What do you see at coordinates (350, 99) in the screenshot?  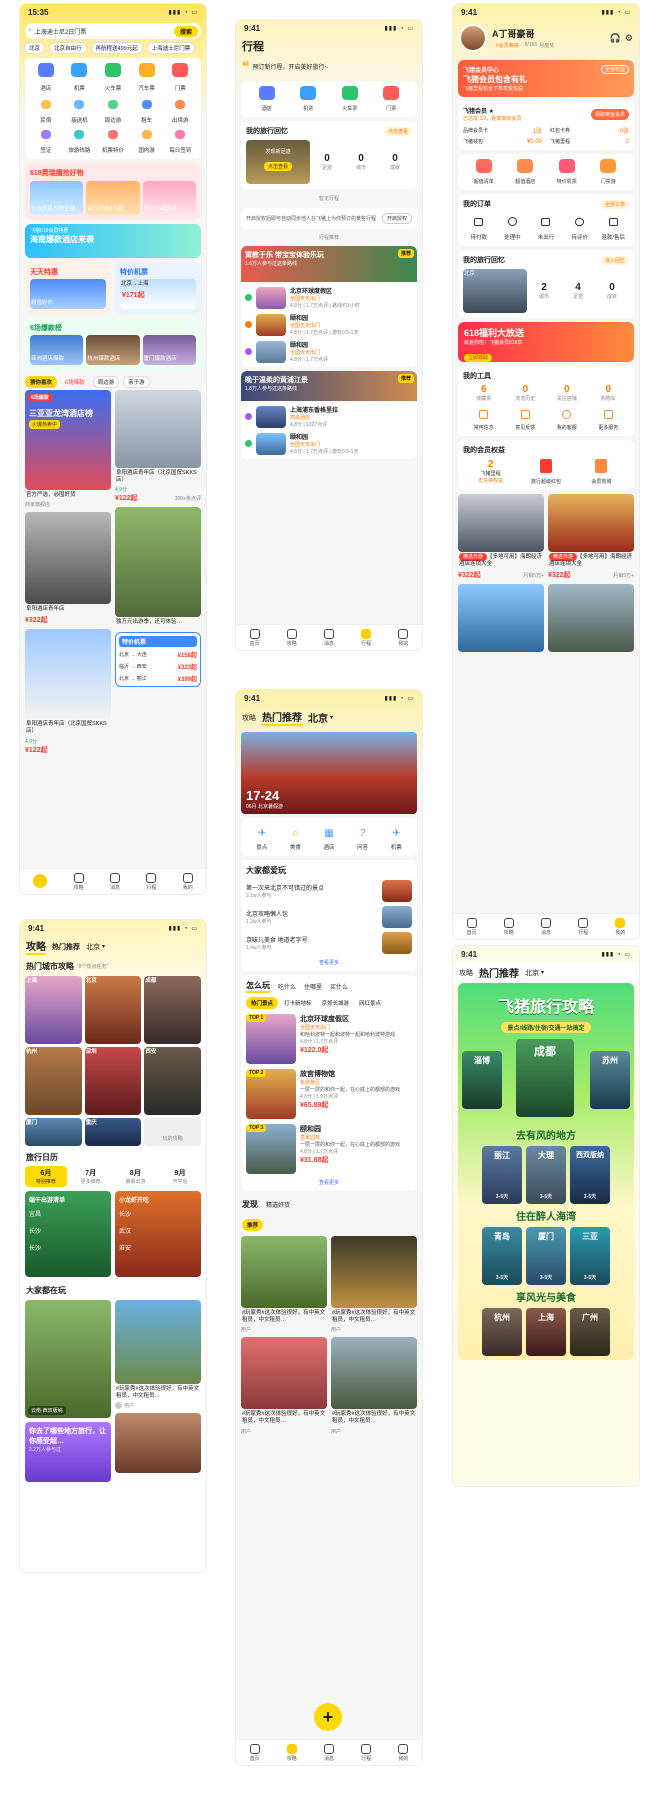 I see `booking-train: 火车票` at bounding box center [350, 99].